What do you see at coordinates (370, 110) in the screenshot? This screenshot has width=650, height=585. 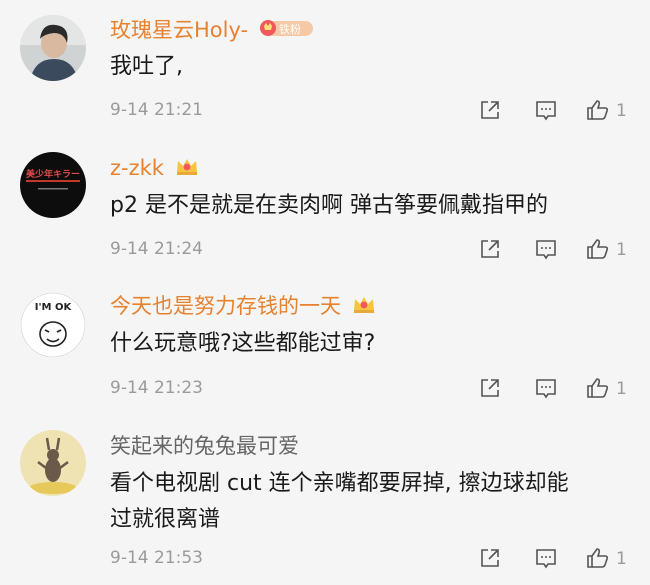 I see `comment-meta: 9-14 21:21 1` at bounding box center [370, 110].